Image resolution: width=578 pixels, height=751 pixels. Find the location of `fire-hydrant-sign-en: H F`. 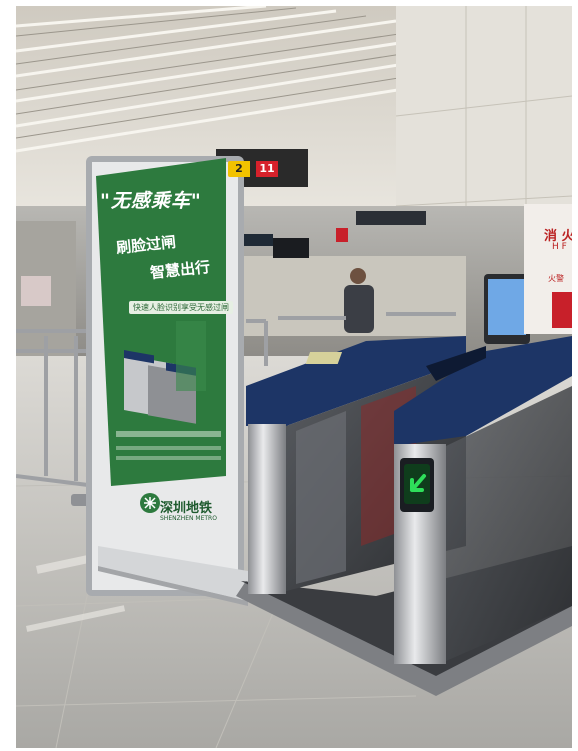

fire-hydrant-sign-en: H F is located at coordinates (559, 247).